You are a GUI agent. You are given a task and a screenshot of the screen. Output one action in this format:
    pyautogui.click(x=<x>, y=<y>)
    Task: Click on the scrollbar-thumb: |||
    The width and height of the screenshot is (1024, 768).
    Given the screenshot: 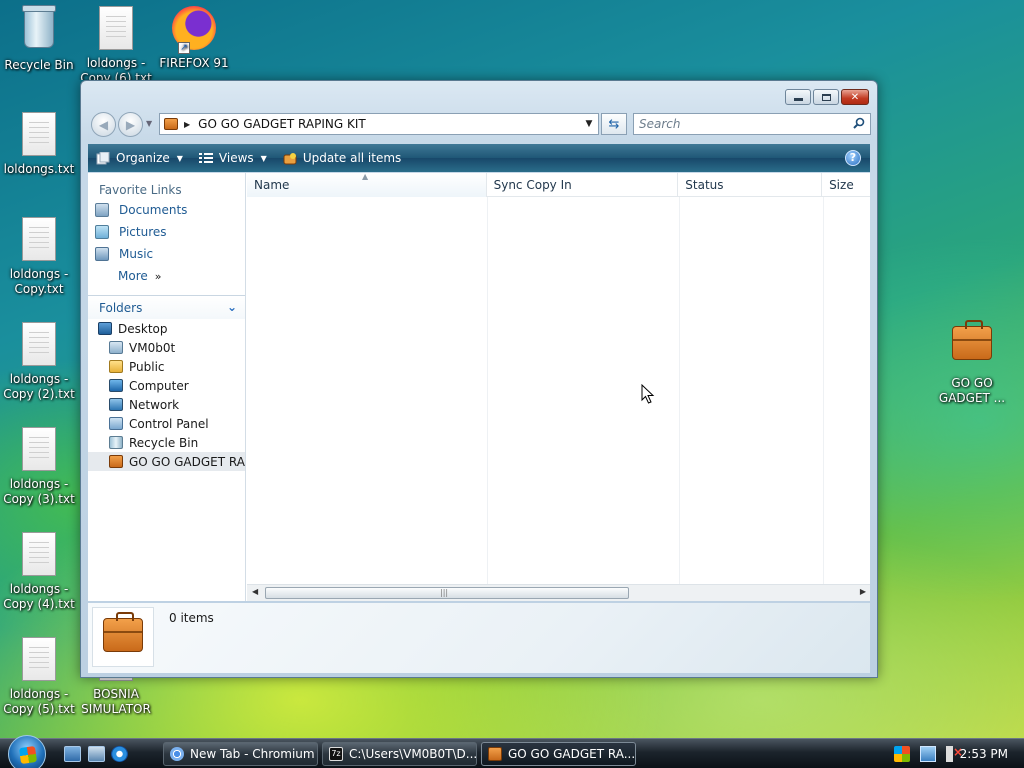 What is the action you would take?
    pyautogui.click(x=447, y=593)
    